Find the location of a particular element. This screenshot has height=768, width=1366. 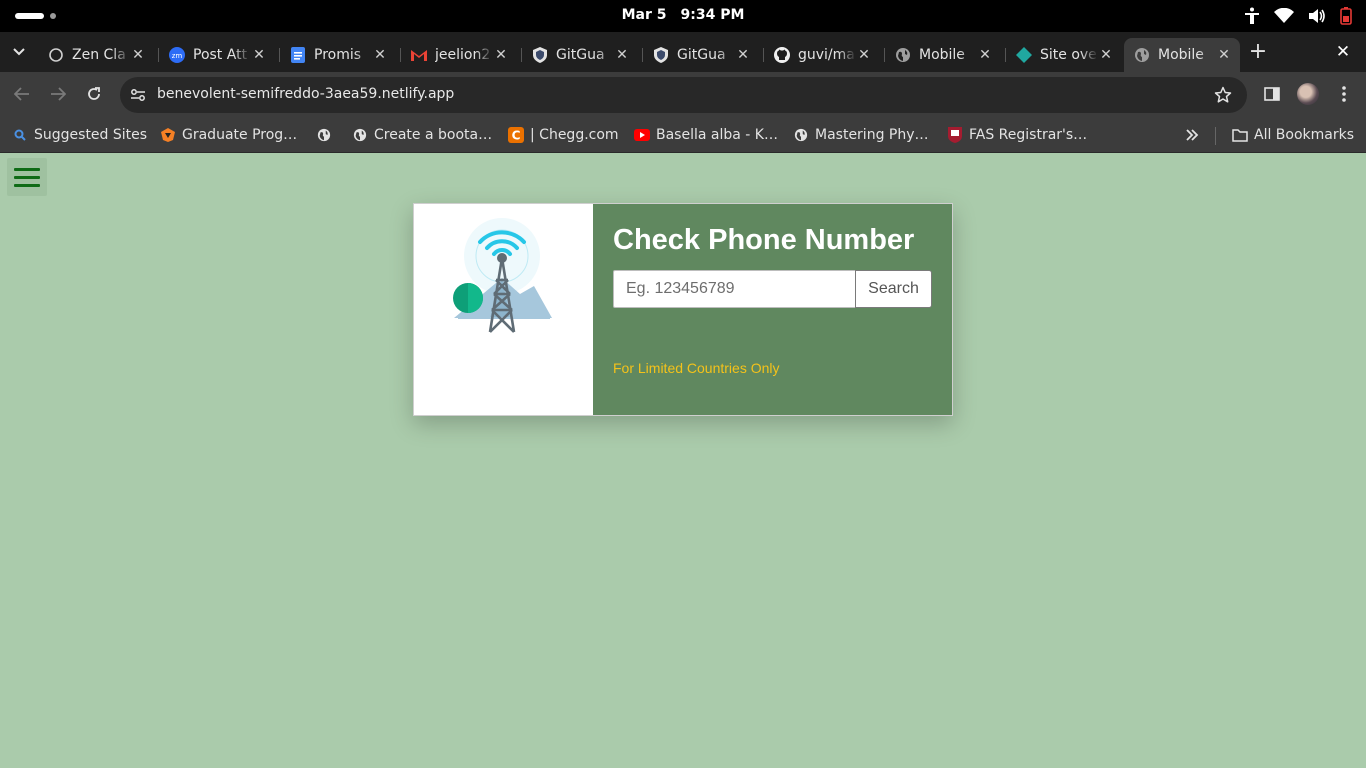

side-panel-icon is located at coordinates (1272, 94).